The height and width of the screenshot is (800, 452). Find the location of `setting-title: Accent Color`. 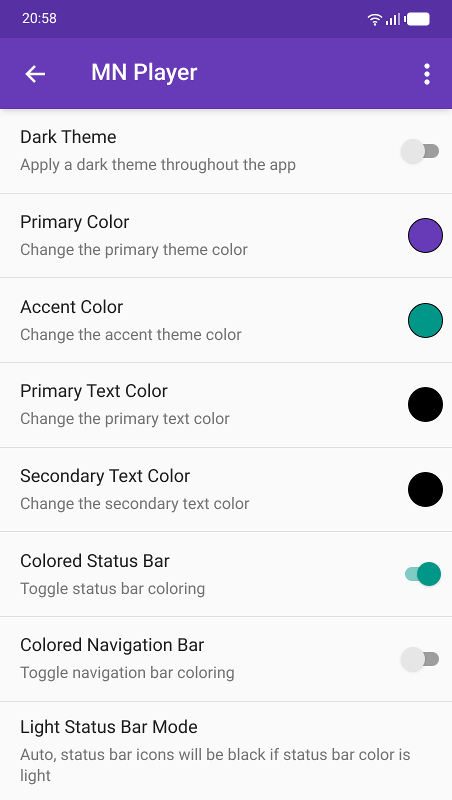

setting-title: Accent Color is located at coordinates (72, 308).